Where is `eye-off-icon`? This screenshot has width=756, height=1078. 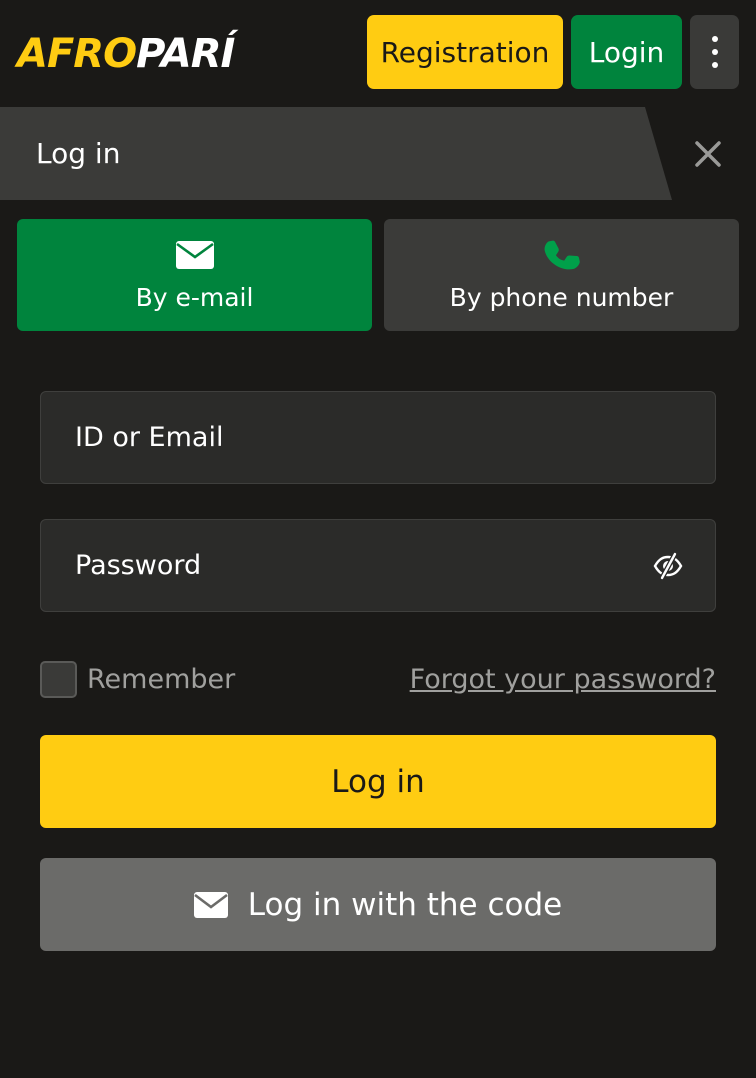 eye-off-icon is located at coordinates (668, 566).